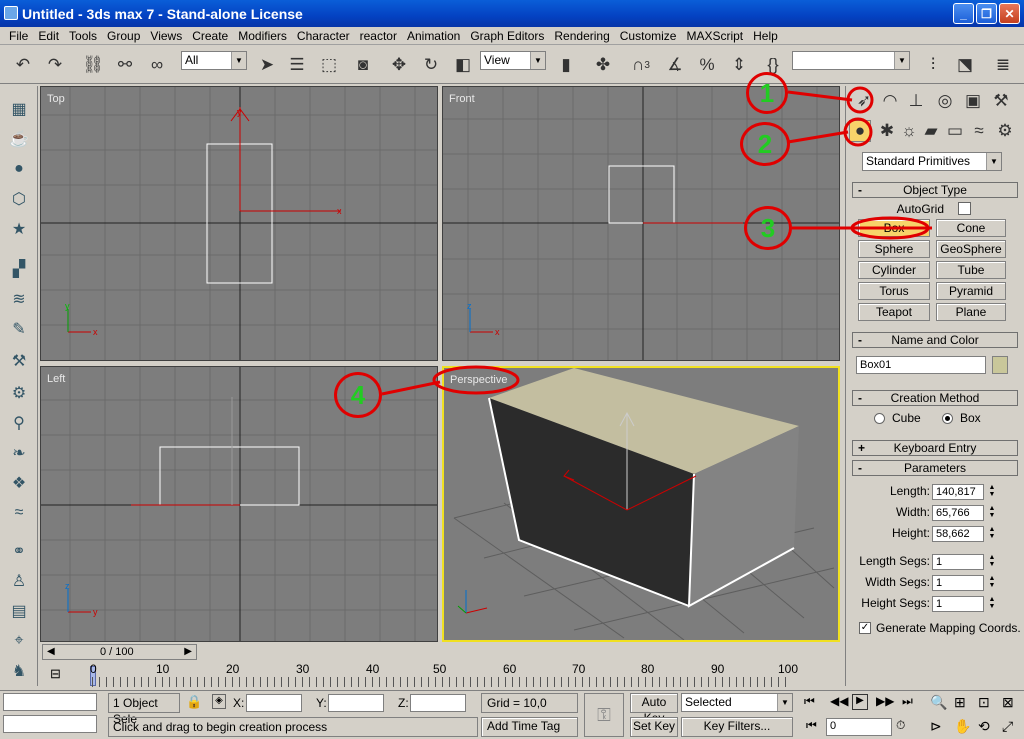 The image size is (1024, 739). Describe the element at coordinates (358, 395) in the screenshot. I see `annotation-4: 4` at that location.